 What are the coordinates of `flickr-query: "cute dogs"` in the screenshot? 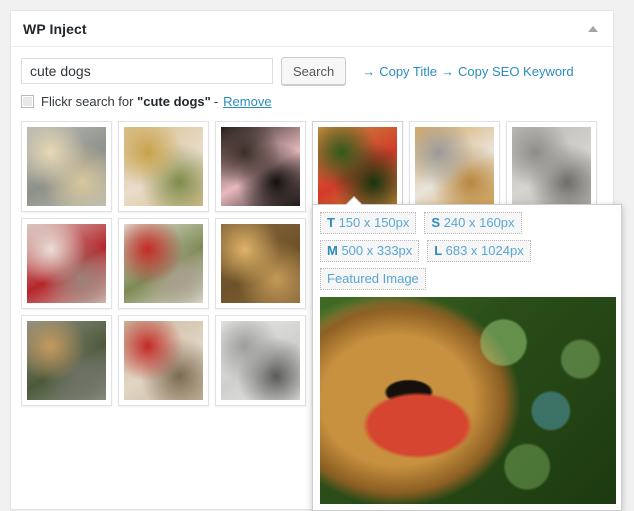 It's located at (174, 101).